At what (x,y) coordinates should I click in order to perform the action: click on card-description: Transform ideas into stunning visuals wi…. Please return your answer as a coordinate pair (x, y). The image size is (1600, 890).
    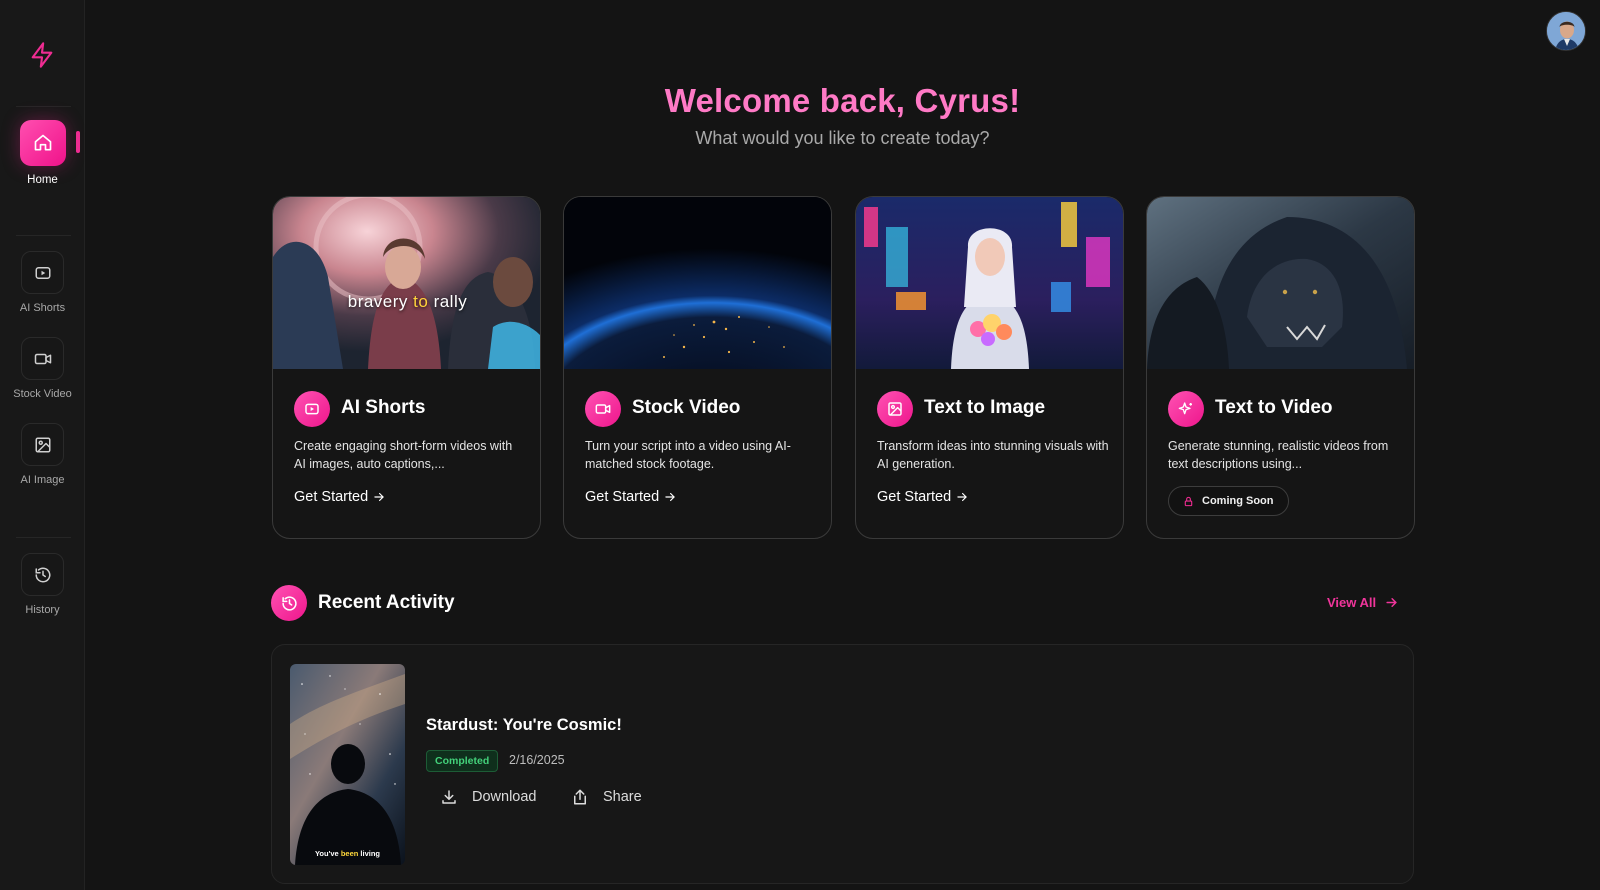
    Looking at the image, I should click on (993, 455).